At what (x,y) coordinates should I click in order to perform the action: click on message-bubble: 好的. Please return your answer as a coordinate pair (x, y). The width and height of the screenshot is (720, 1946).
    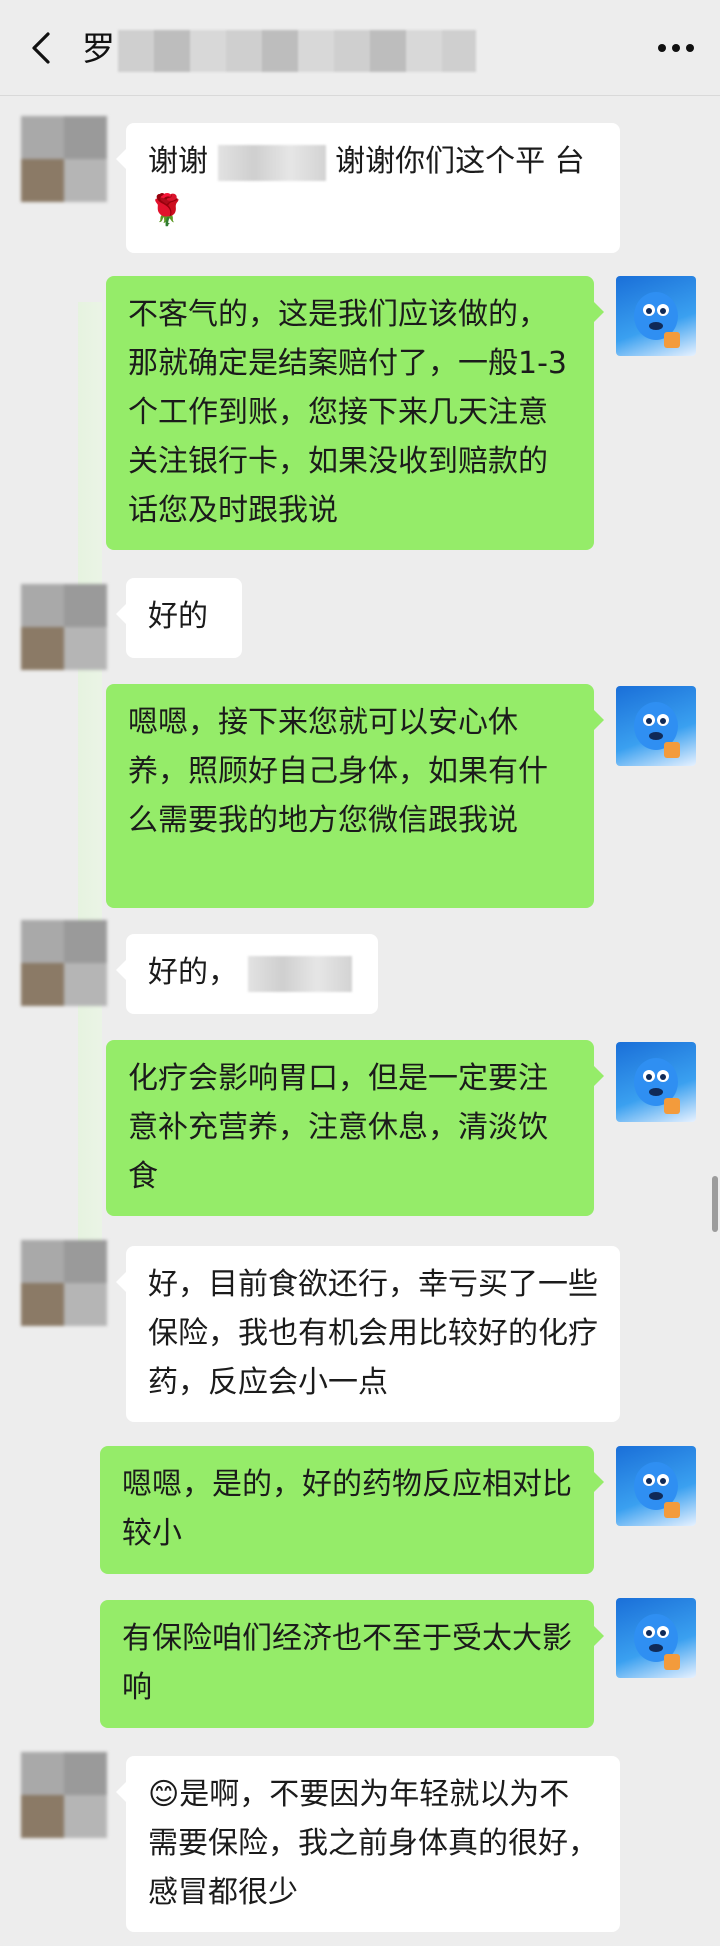
    Looking at the image, I should click on (179, 618).